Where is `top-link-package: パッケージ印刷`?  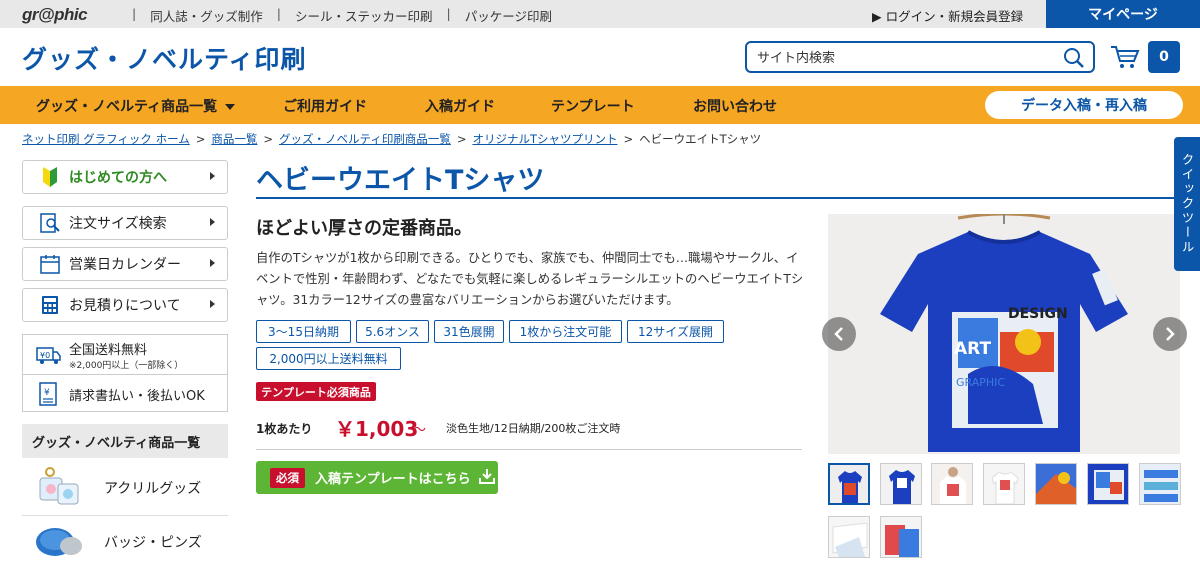
top-link-package: パッケージ印刷 is located at coordinates (508, 15).